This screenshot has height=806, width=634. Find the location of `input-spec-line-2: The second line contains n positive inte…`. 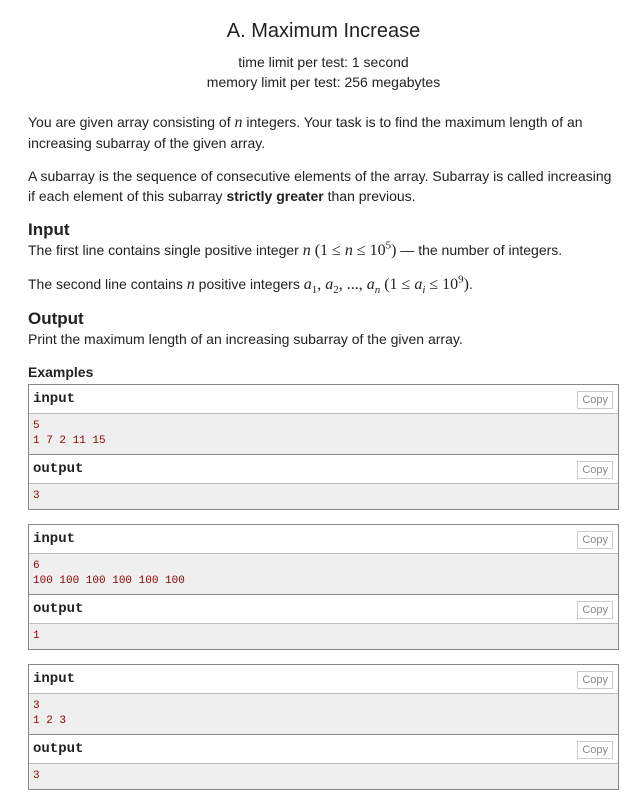

input-spec-line-2: The second line contains n positive inte… is located at coordinates (323, 285).